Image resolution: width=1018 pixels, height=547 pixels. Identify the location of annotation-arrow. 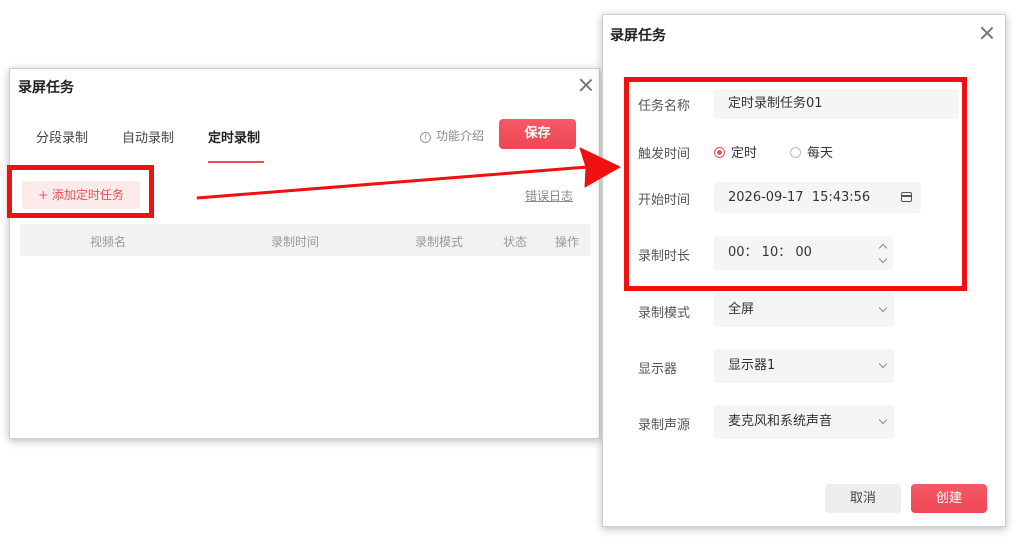
(408, 173).